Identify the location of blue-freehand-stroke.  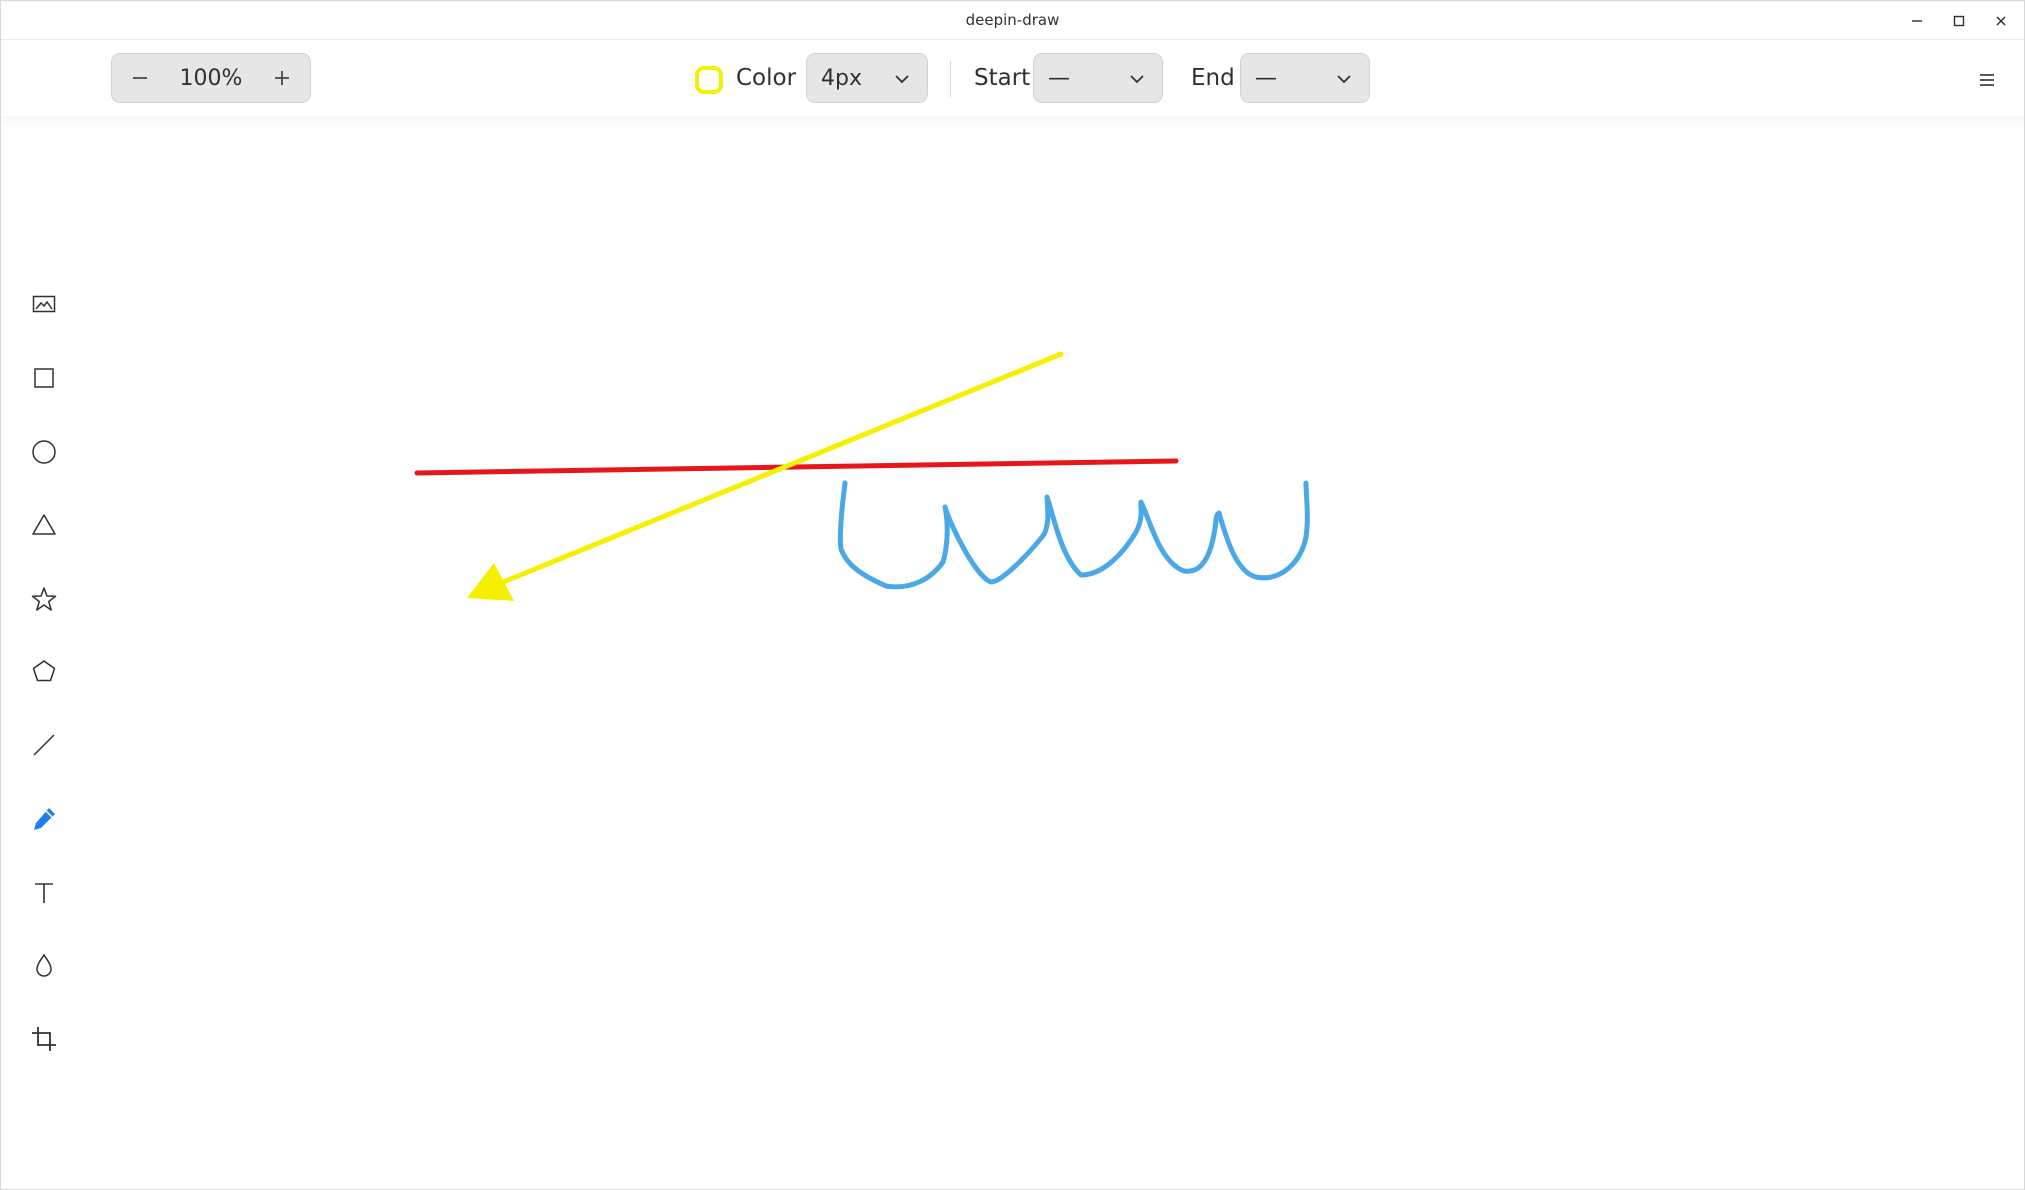
(1073, 535).